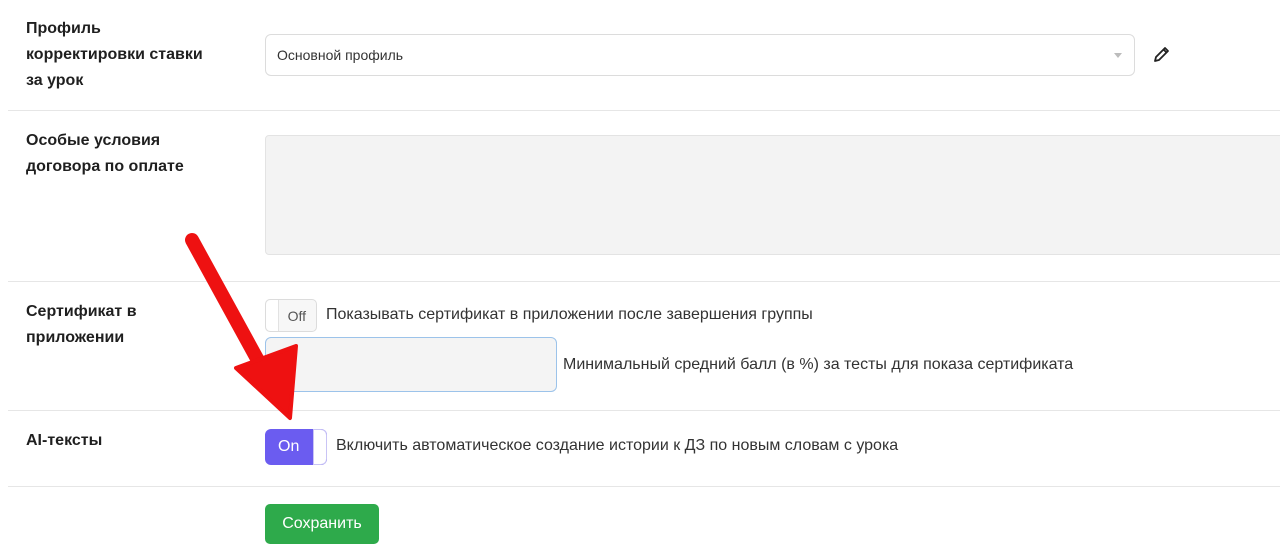 The image size is (1280, 558). What do you see at coordinates (63, 28) in the screenshot?
I see `label-line: Профиль` at bounding box center [63, 28].